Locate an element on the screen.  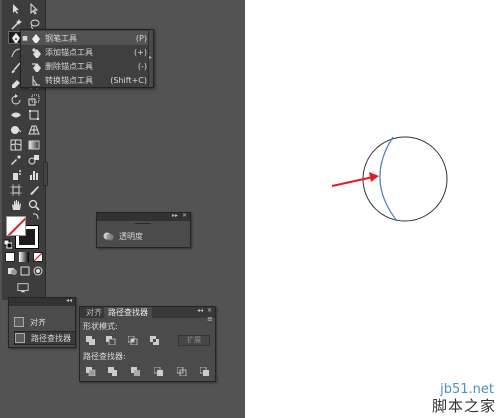
pathfinder-label: 路径查找器 is located at coordinates (51, 338).